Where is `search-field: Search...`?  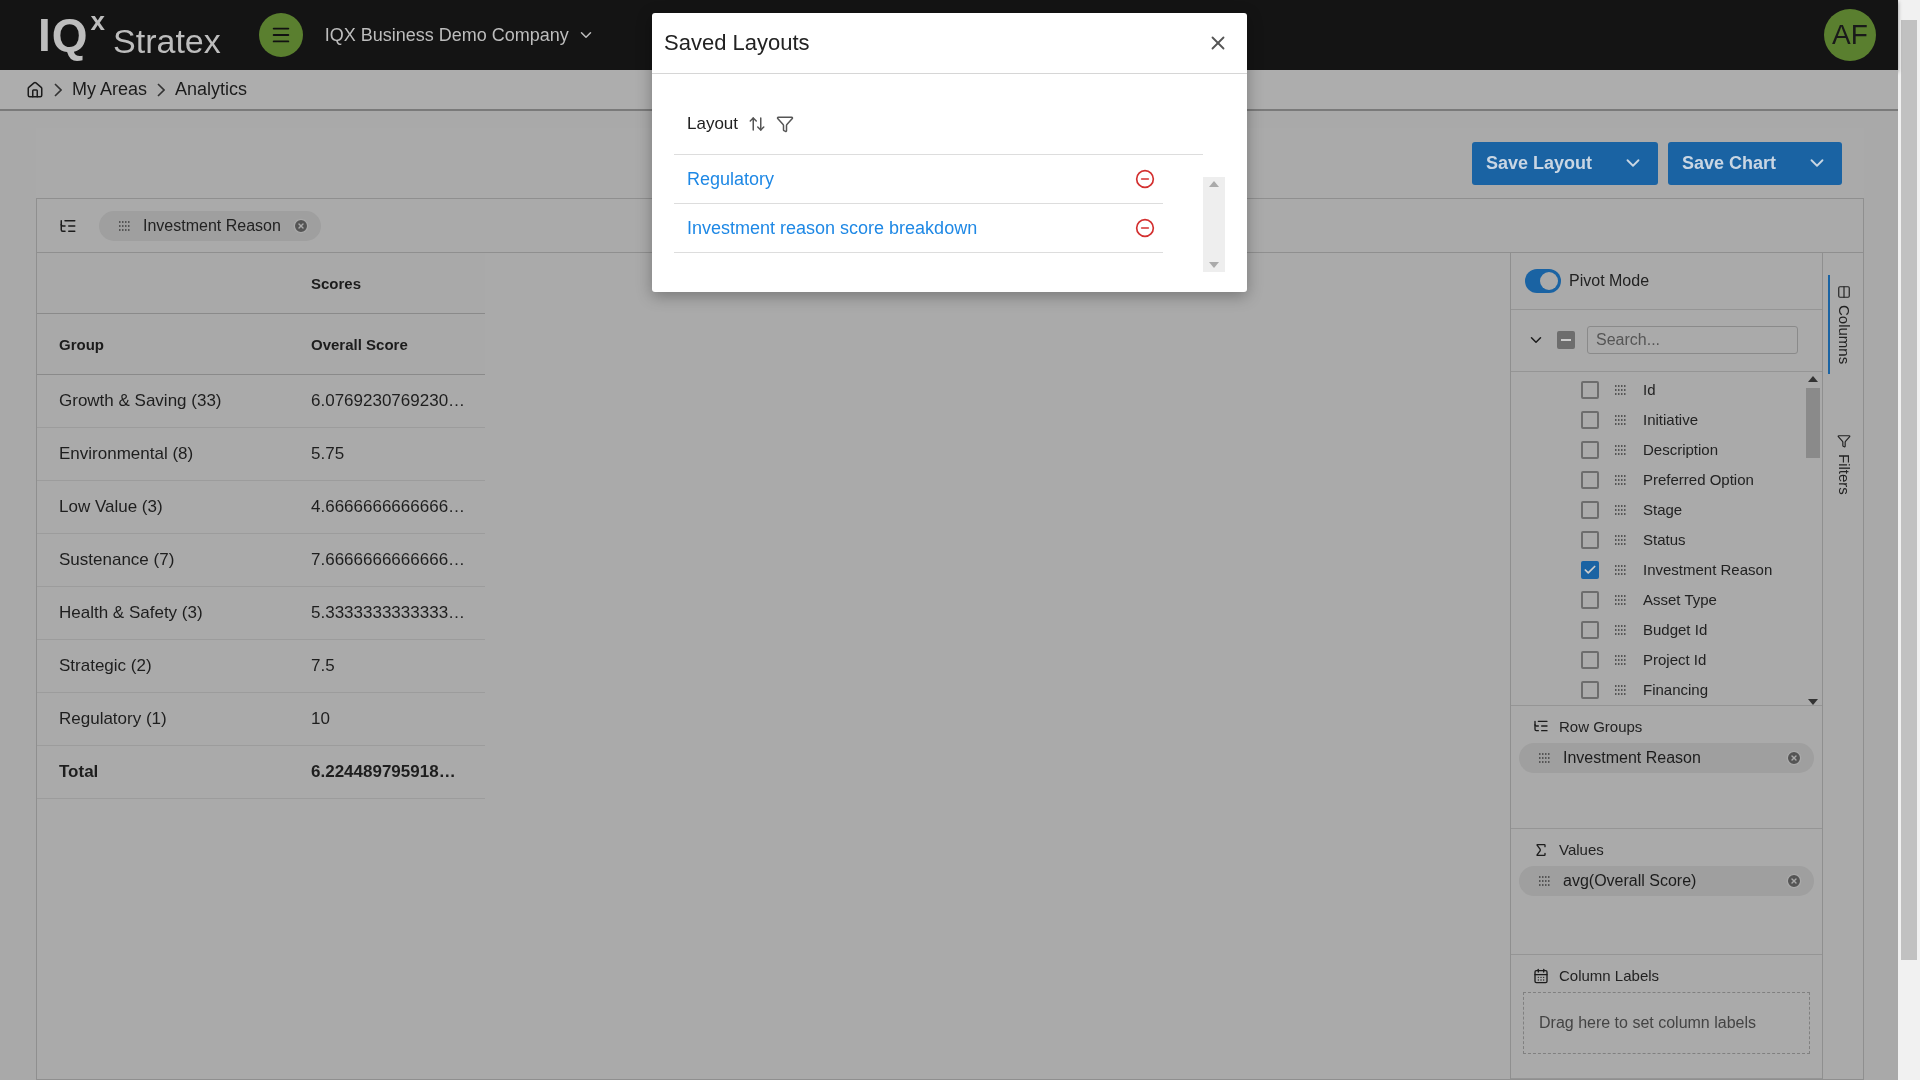
search-field: Search... is located at coordinates (1692, 340).